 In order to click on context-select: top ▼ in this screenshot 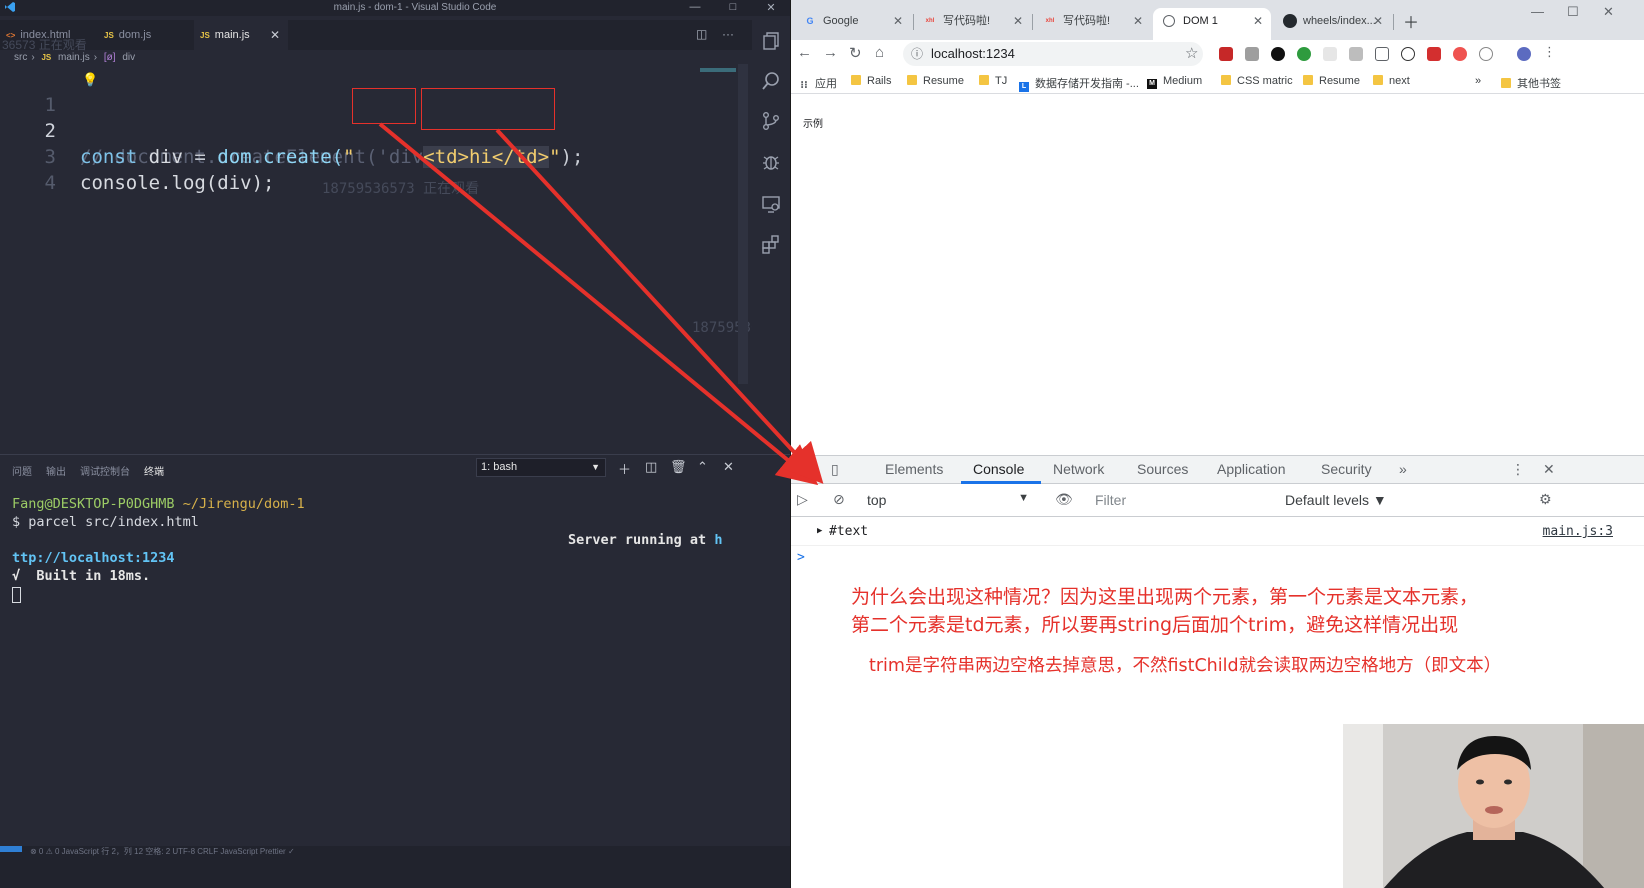, I will do `click(948, 500)`.